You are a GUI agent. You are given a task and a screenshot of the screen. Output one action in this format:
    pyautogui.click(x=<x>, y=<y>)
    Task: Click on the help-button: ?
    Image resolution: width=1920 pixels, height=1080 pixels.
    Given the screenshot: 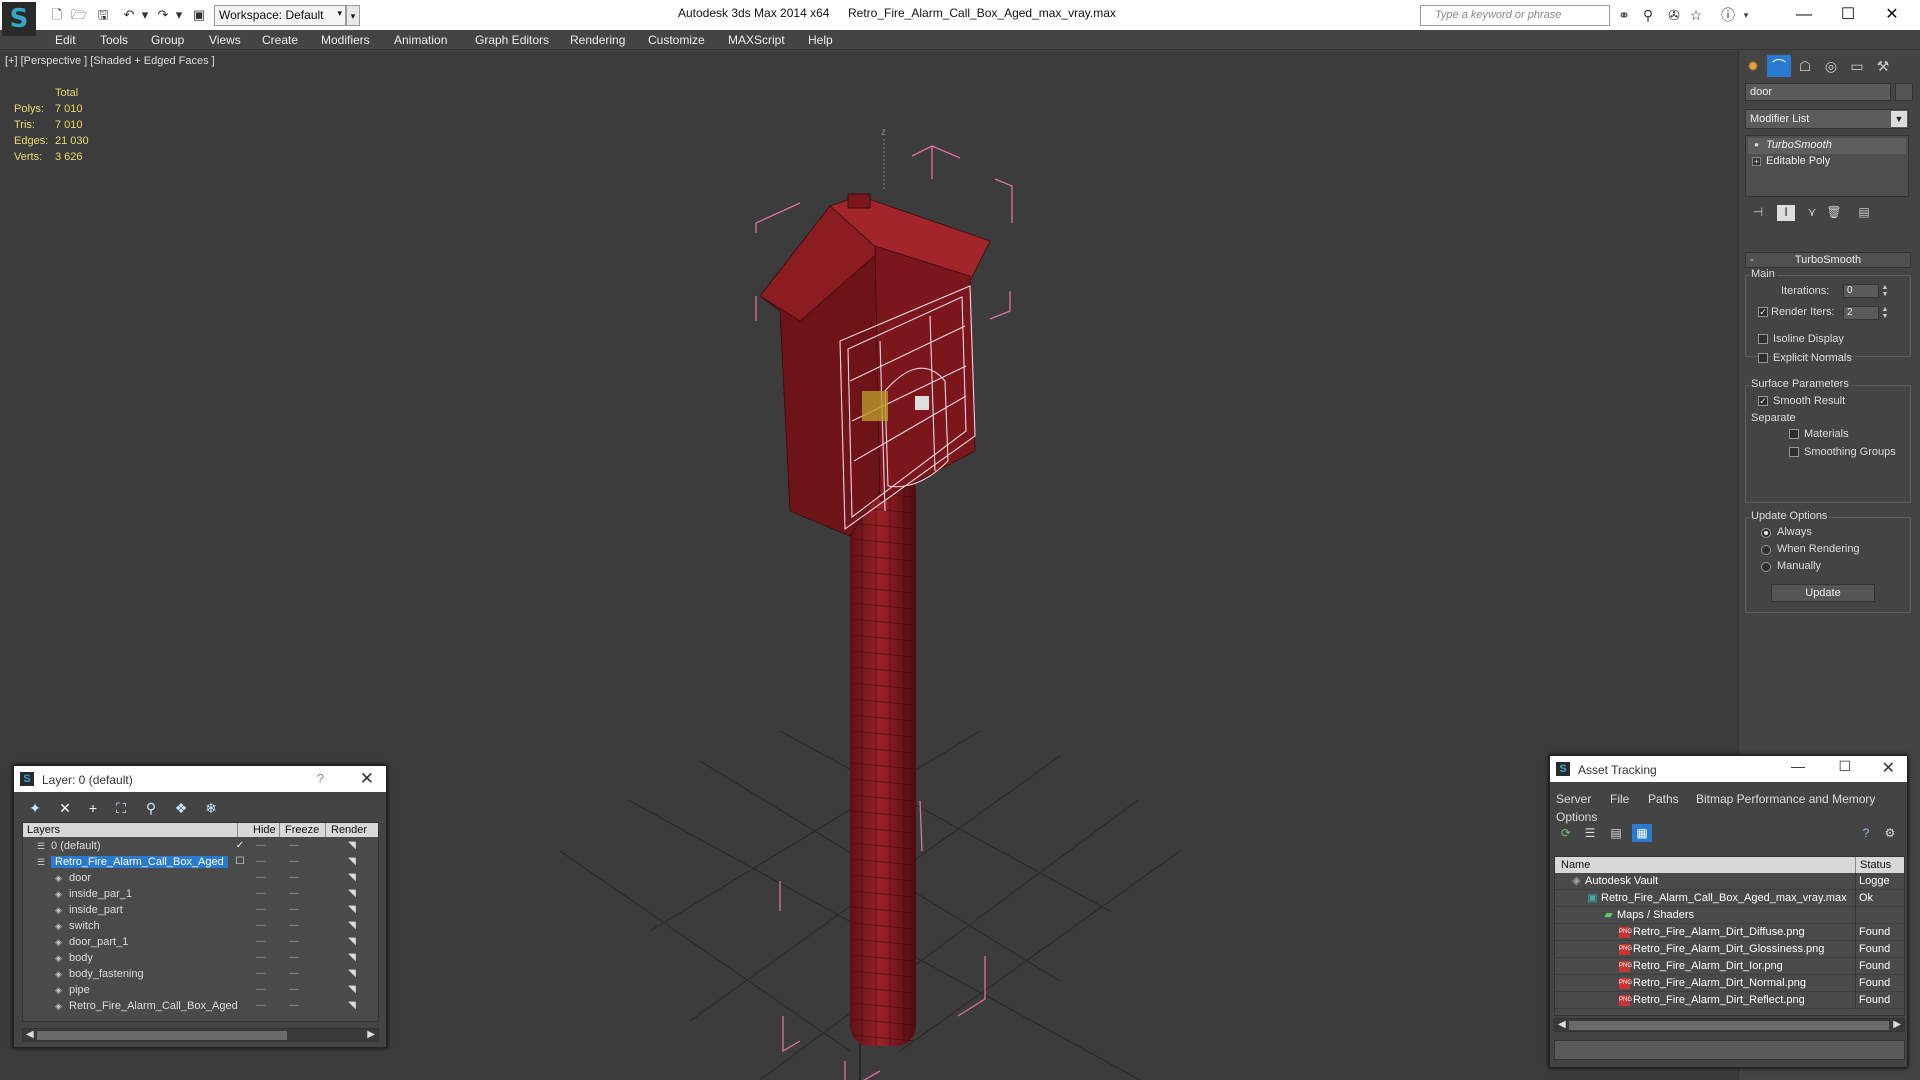 What is the action you would take?
    pyautogui.click(x=320, y=778)
    